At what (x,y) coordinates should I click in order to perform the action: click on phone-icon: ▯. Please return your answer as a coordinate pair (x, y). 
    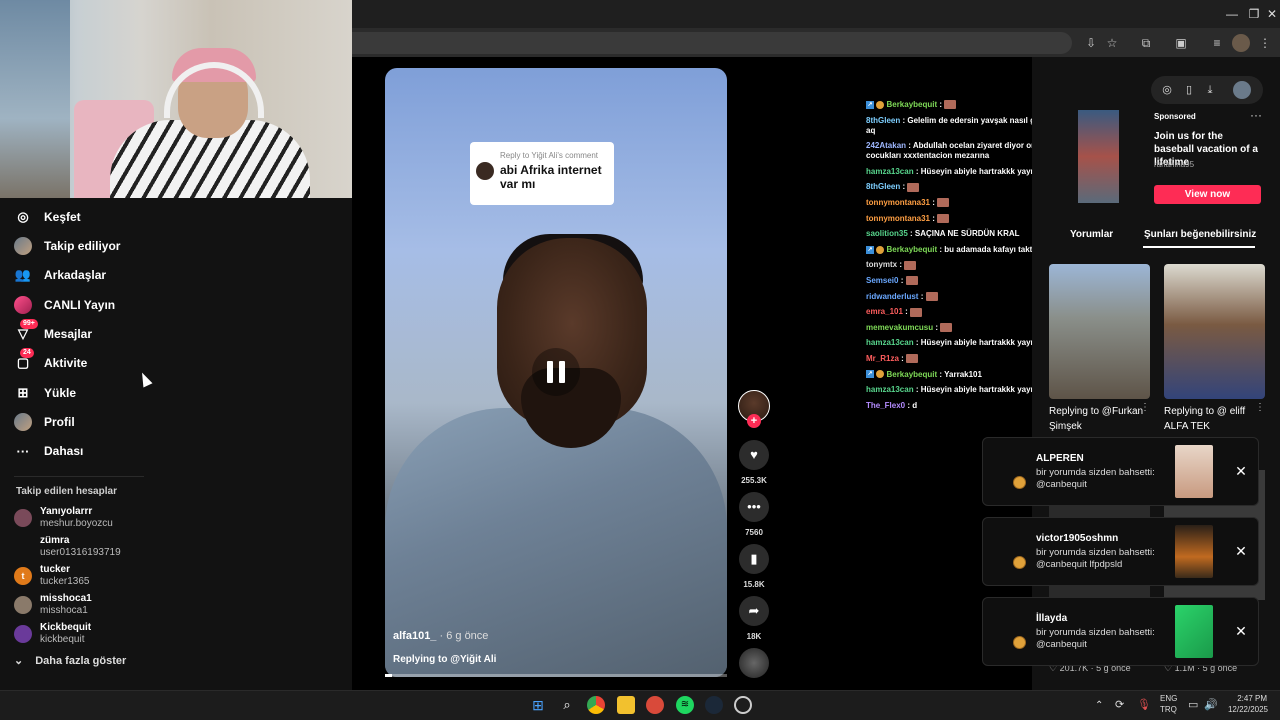
    Looking at the image, I should click on (1189, 90).